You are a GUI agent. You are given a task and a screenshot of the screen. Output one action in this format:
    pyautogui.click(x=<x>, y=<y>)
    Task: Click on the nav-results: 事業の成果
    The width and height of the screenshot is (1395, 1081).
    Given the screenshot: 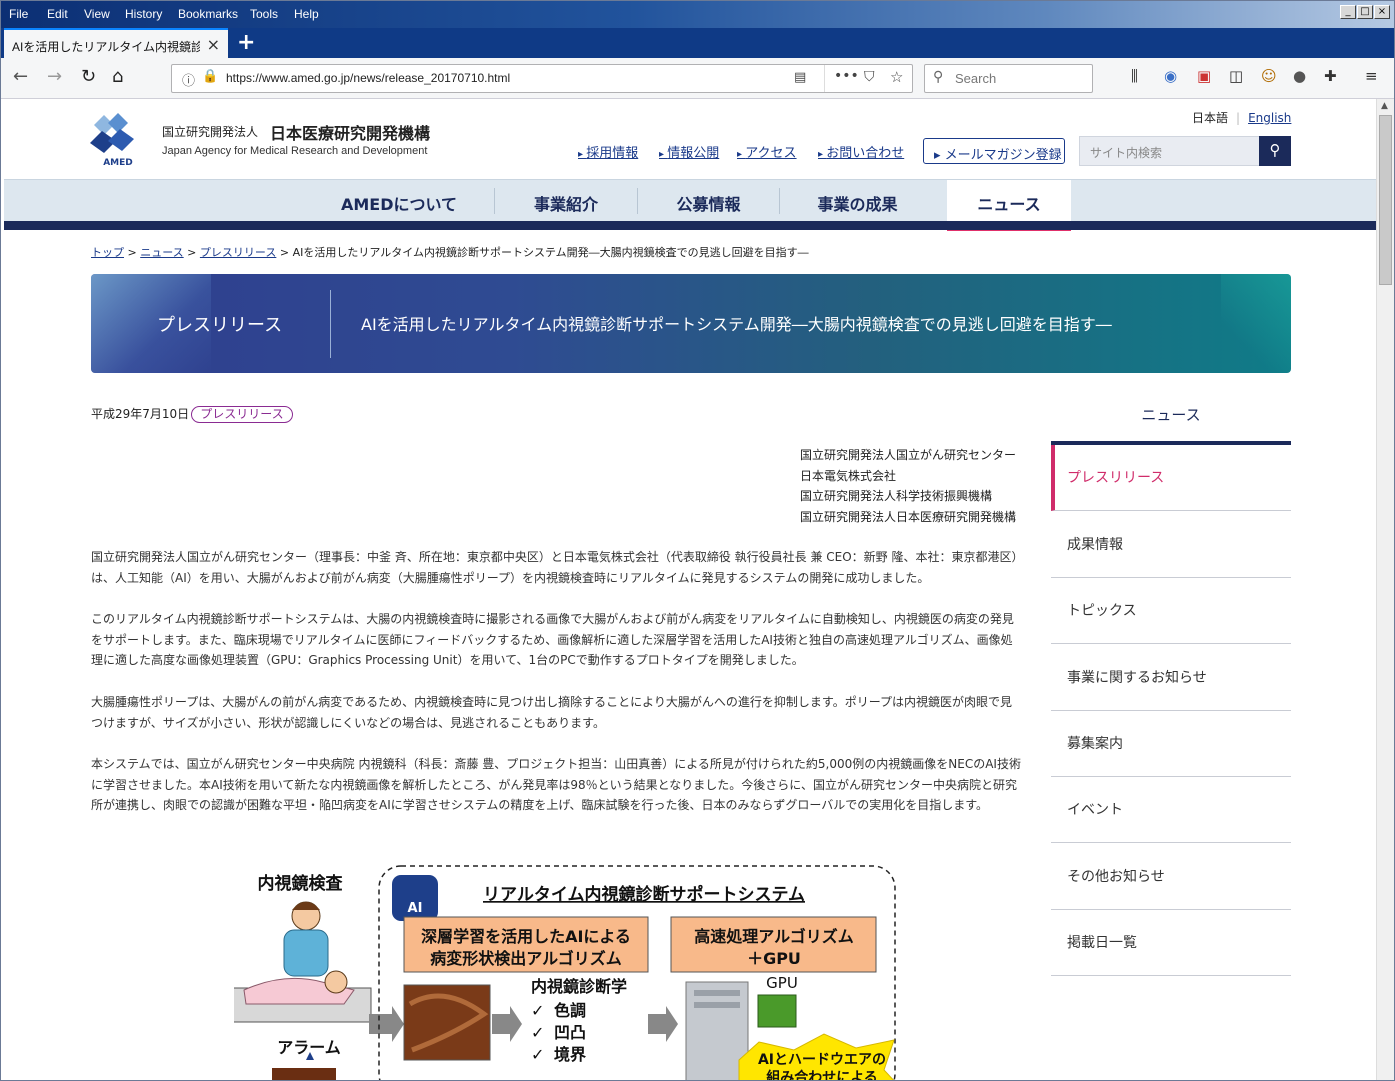 What is the action you would take?
    pyautogui.click(x=857, y=201)
    